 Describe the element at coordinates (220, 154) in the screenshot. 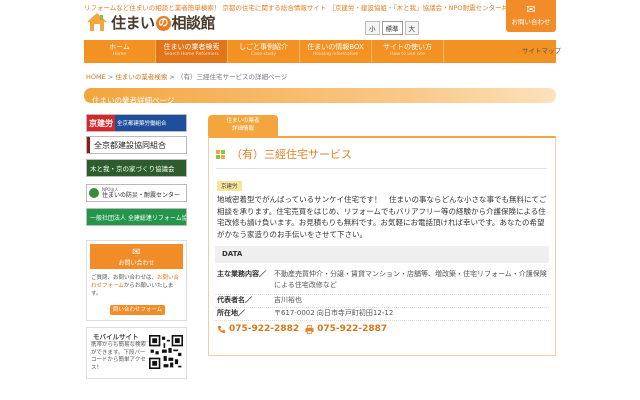

I see `title-squares-icon` at that location.